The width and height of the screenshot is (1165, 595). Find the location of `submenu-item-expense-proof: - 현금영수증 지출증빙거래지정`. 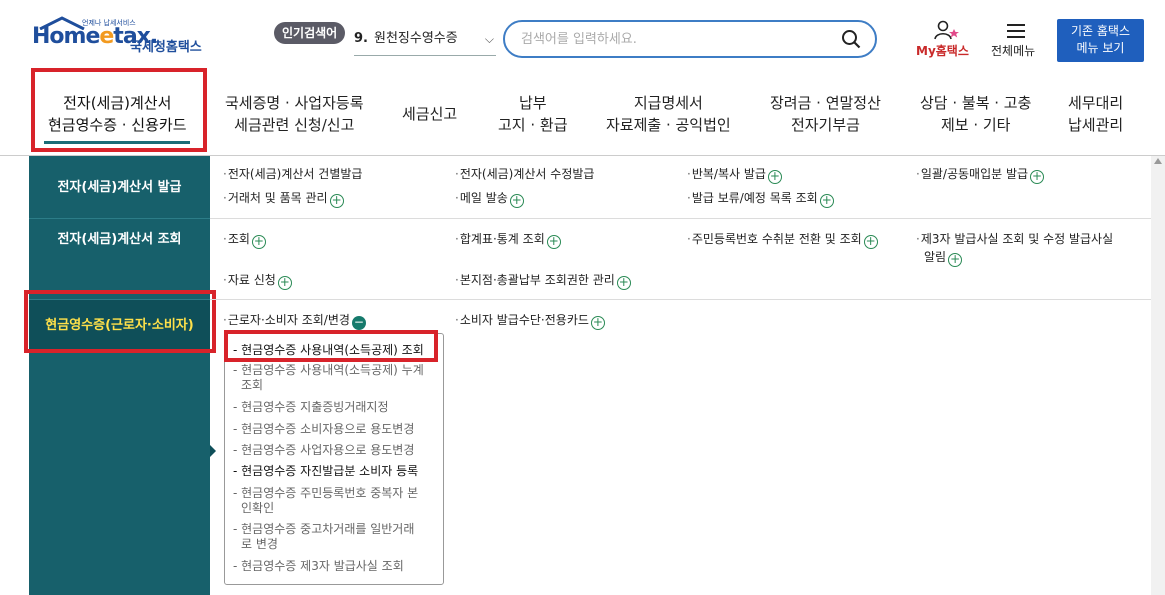

submenu-item-expense-proof: - 현금영수증 지출증빙거래지정 is located at coordinates (335, 407).